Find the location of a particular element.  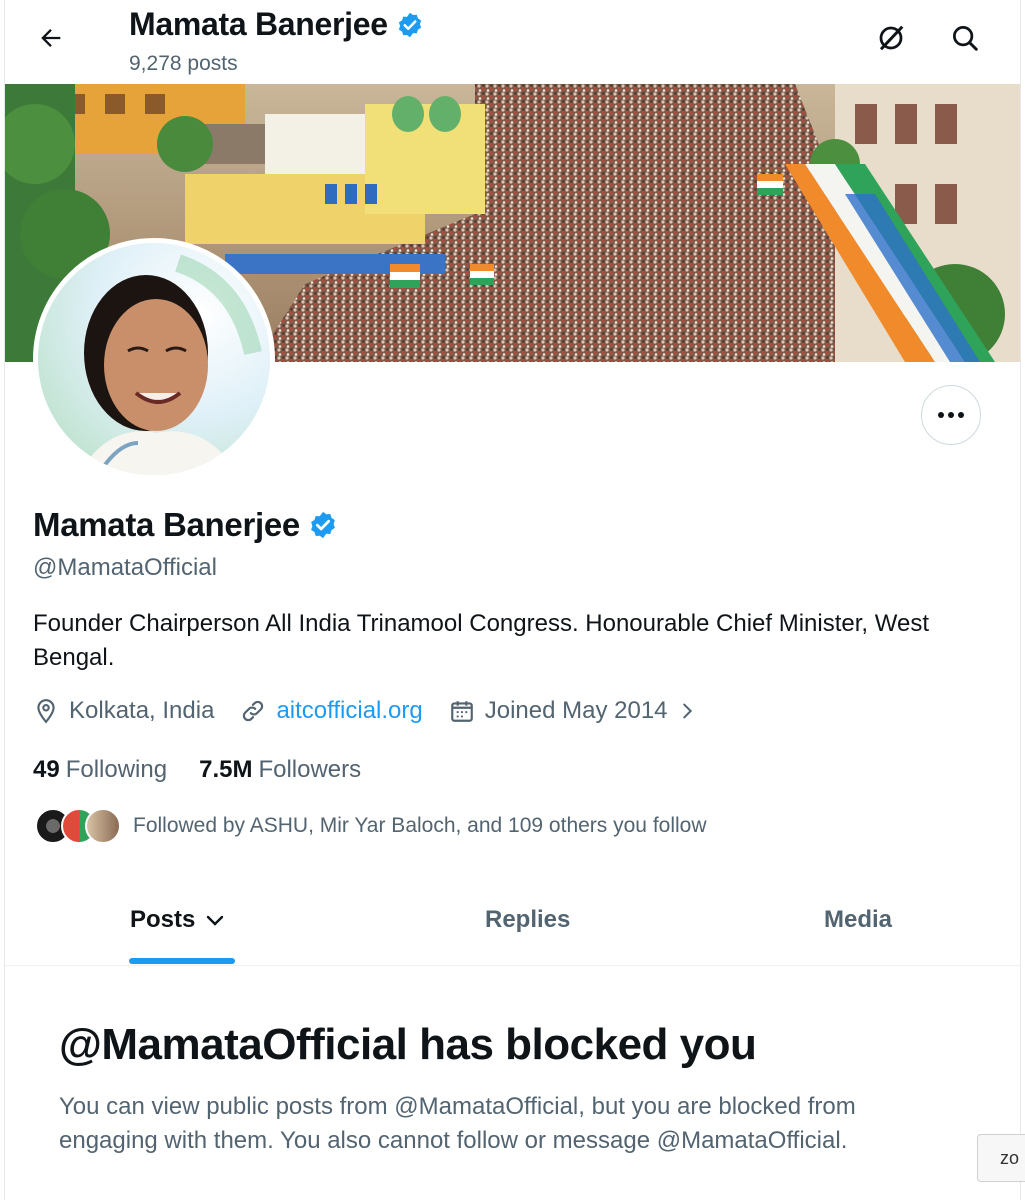

active-tab-indicator is located at coordinates (182, 961).